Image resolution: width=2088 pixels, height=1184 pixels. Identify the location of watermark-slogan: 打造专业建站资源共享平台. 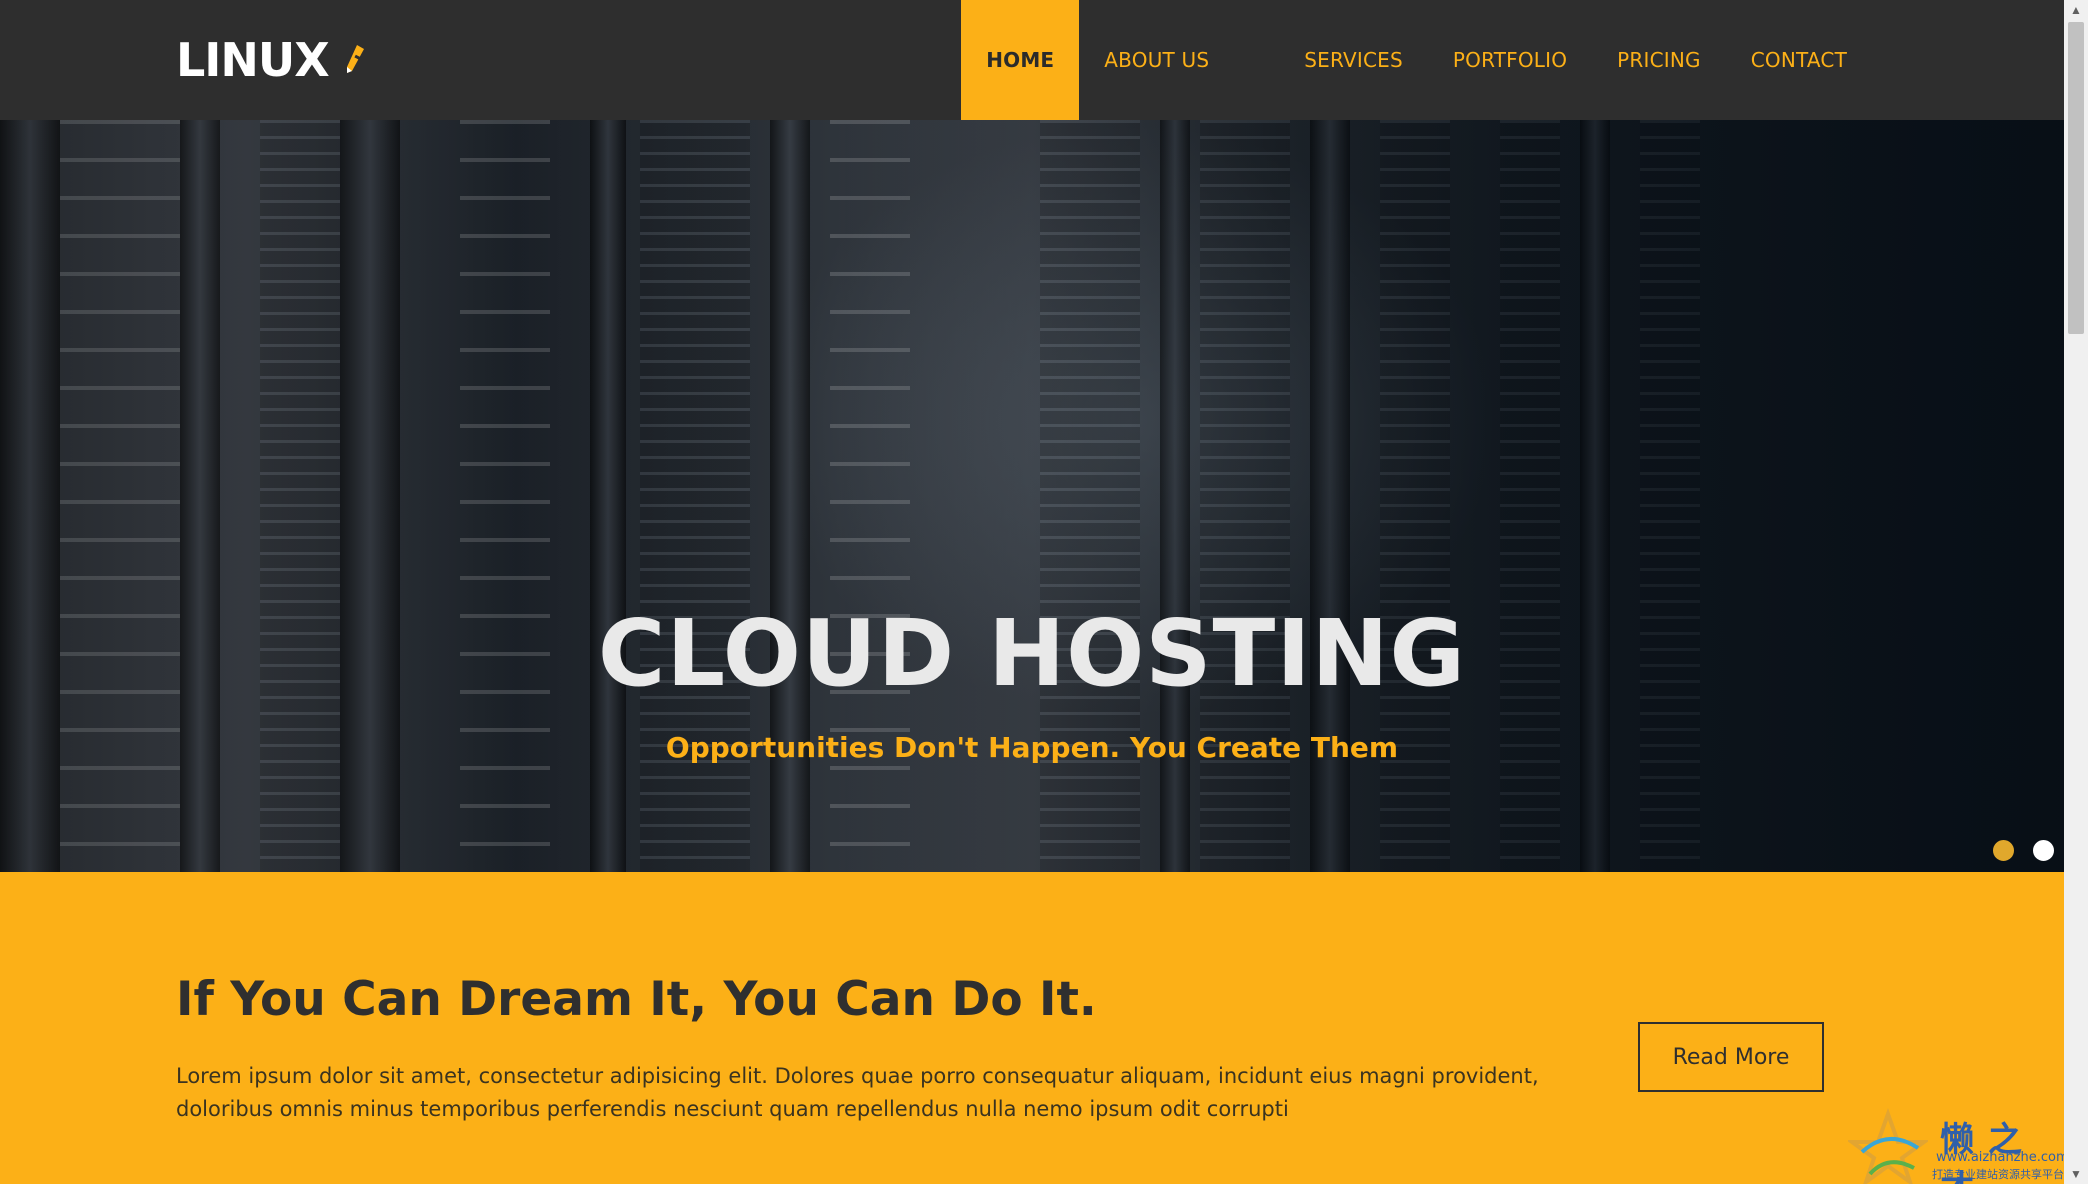
(1998, 1174).